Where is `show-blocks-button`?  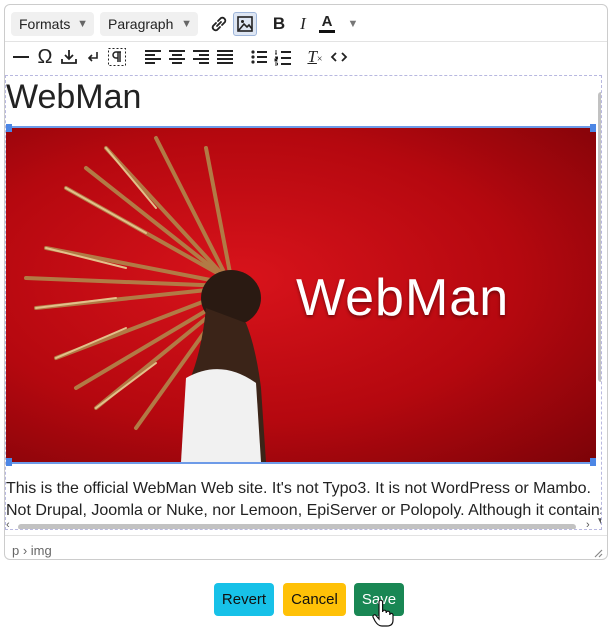 show-blocks-button is located at coordinates (117, 57).